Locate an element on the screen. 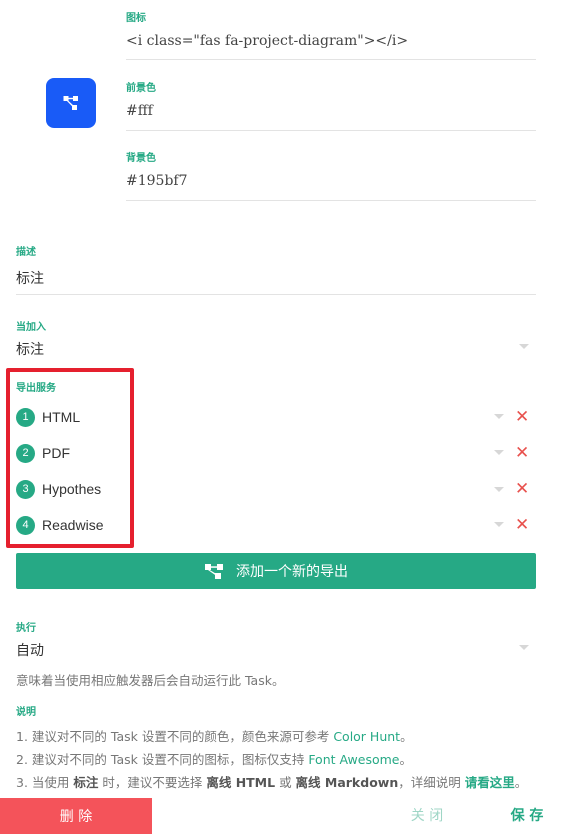  service-select-hypothes: Hypothes is located at coordinates (71, 489).